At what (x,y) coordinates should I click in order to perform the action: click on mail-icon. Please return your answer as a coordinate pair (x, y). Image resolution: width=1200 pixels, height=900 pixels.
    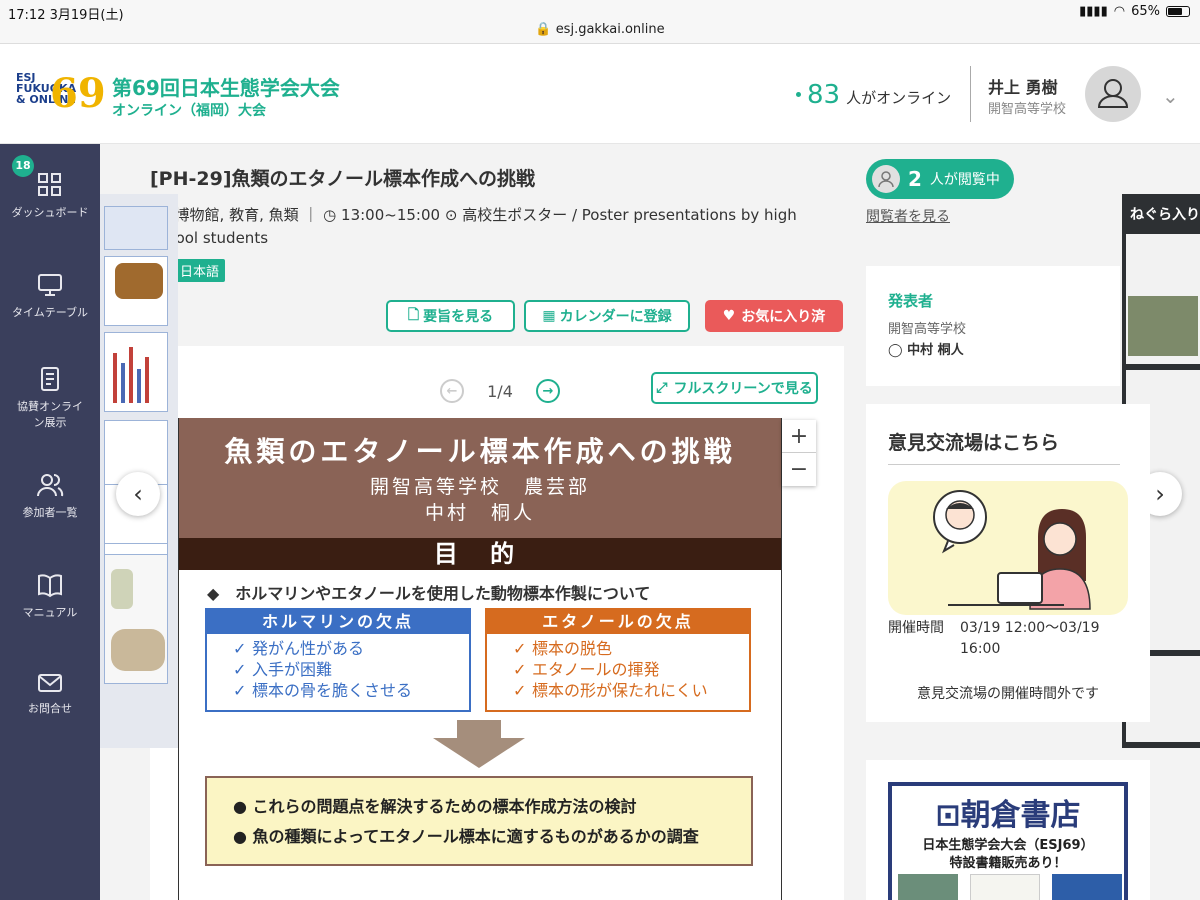
    Looking at the image, I should click on (50, 683).